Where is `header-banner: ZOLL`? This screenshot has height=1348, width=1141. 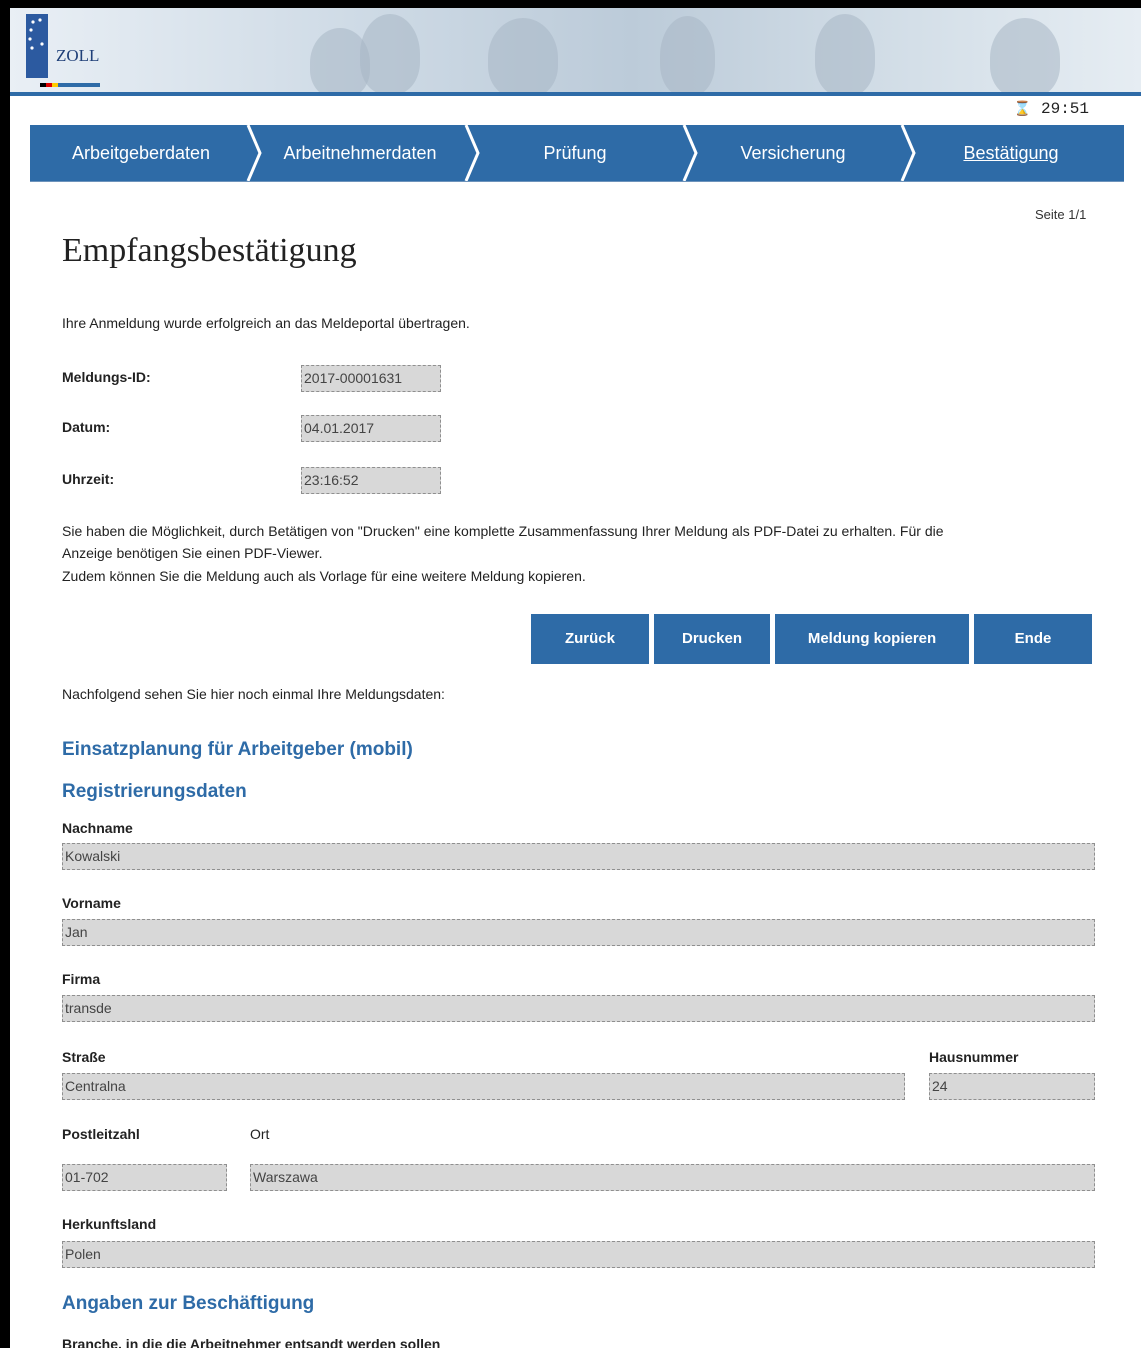 header-banner: ZOLL is located at coordinates (575, 50).